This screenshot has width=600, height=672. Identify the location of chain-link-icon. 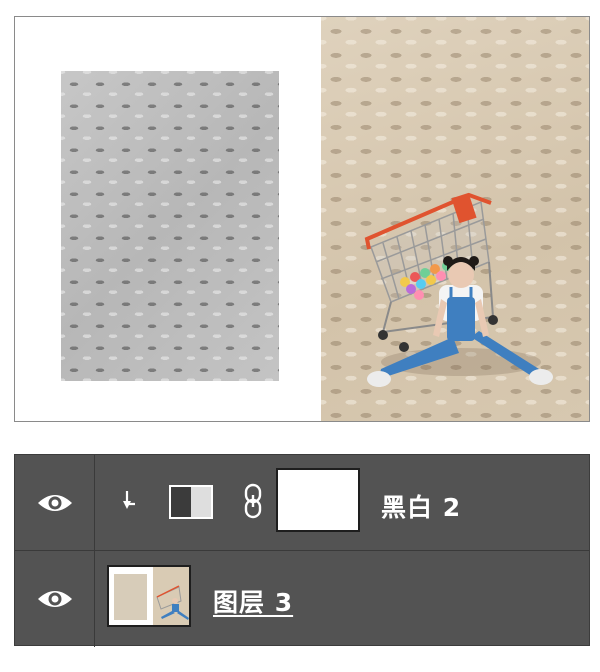
(253, 501).